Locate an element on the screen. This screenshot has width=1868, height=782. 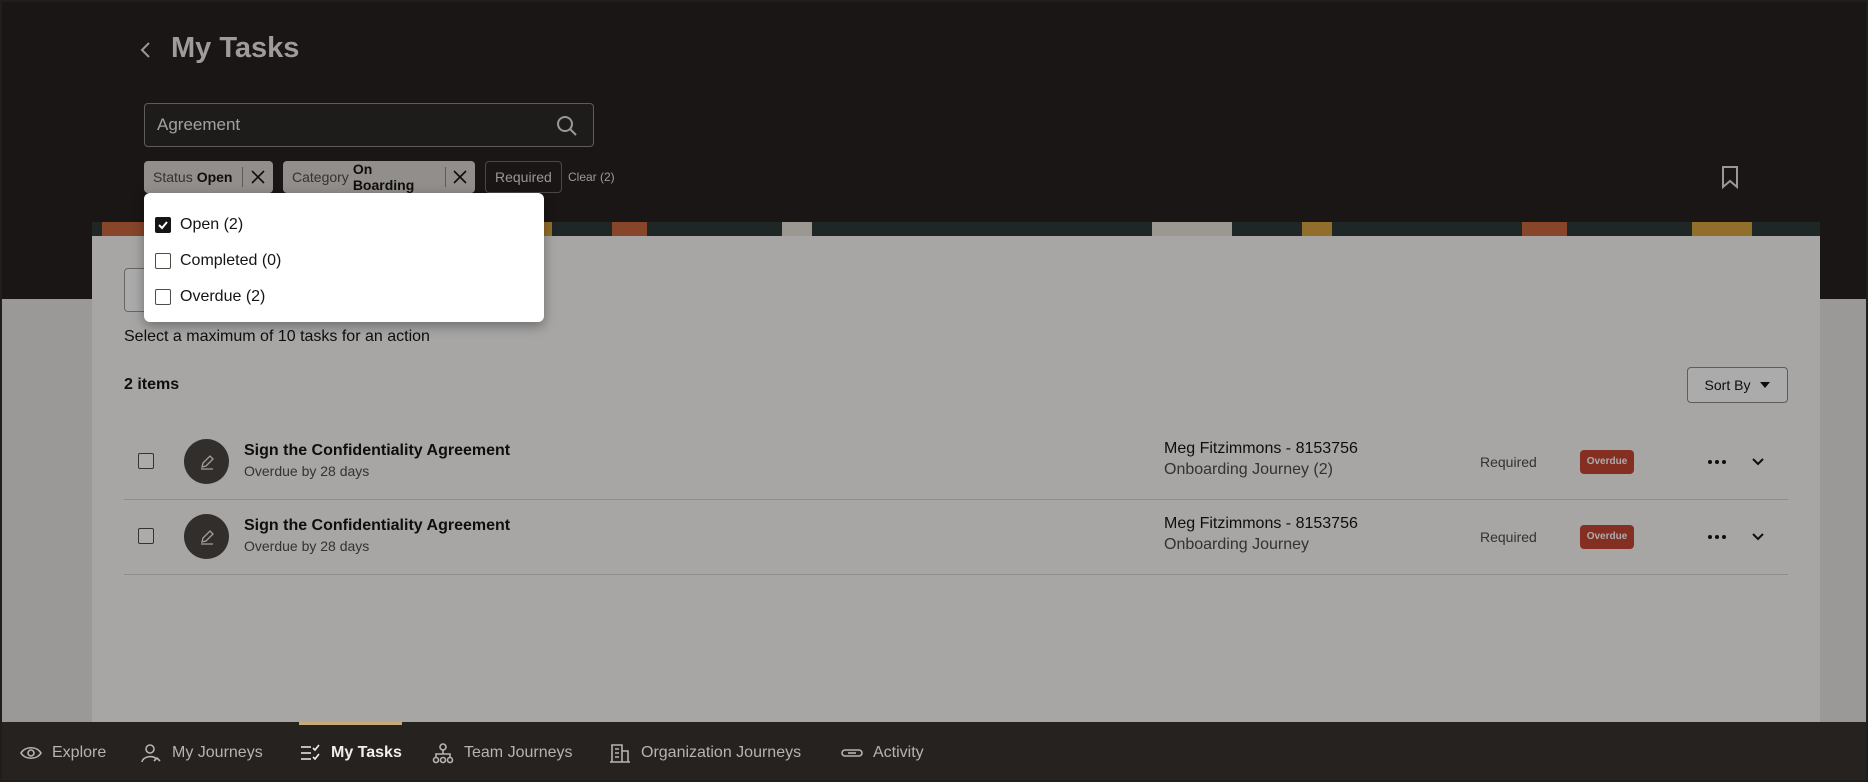
filter-chip-status: Status Open is located at coordinates (208, 177).